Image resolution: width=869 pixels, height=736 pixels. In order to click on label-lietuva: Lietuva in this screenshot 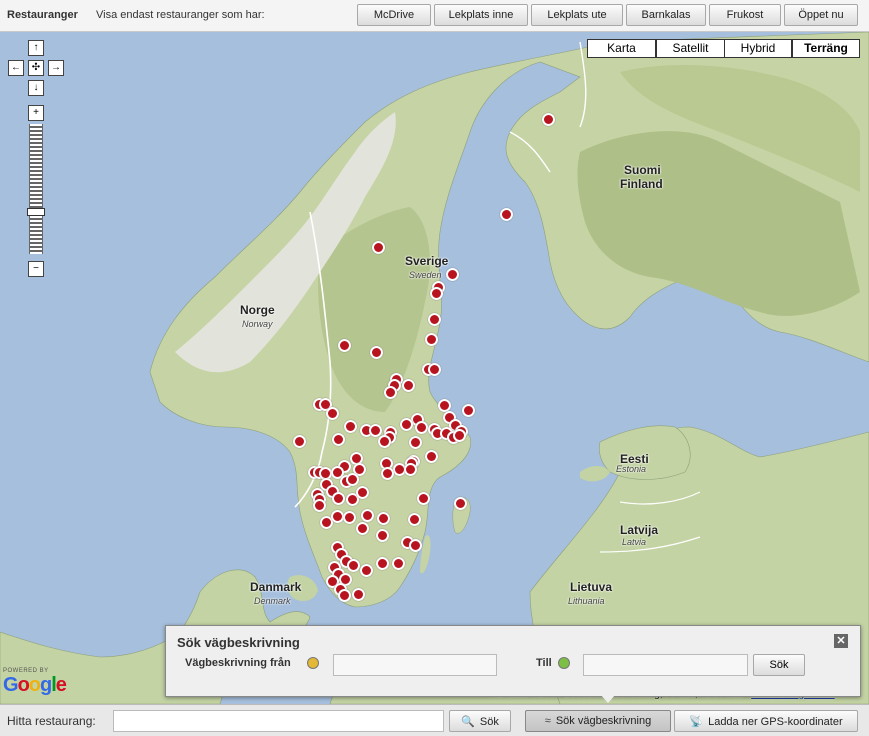, I will do `click(591, 587)`.